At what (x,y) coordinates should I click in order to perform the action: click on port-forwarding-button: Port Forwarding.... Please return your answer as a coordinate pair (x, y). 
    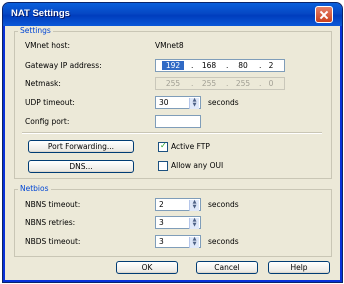
    Looking at the image, I should click on (81, 146).